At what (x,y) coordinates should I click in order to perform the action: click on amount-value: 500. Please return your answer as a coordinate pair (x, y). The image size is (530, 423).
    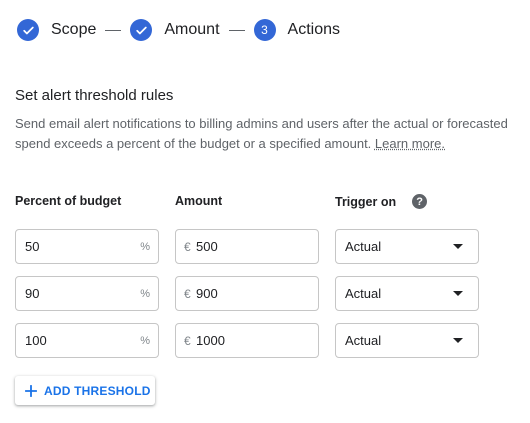
    Looking at the image, I should click on (207, 246).